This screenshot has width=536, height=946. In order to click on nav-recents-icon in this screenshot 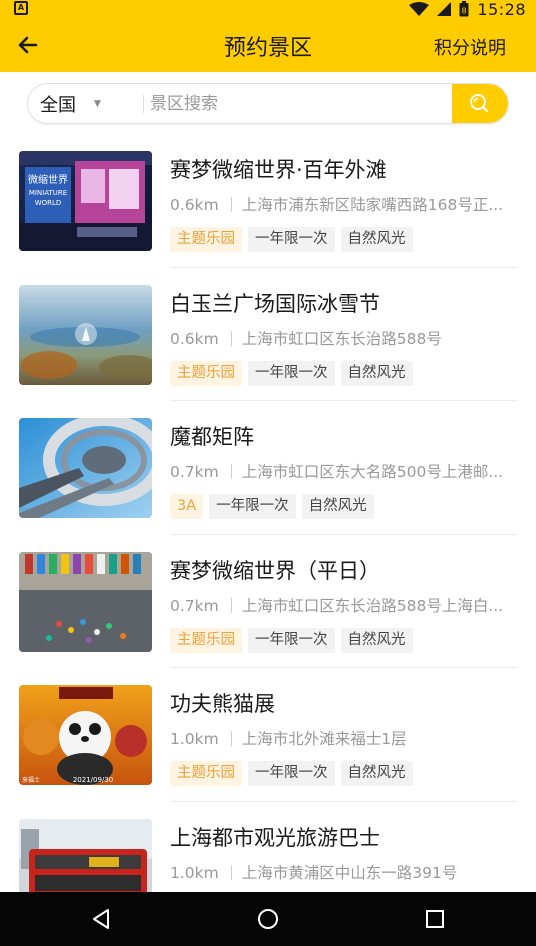, I will do `click(435, 919)`.